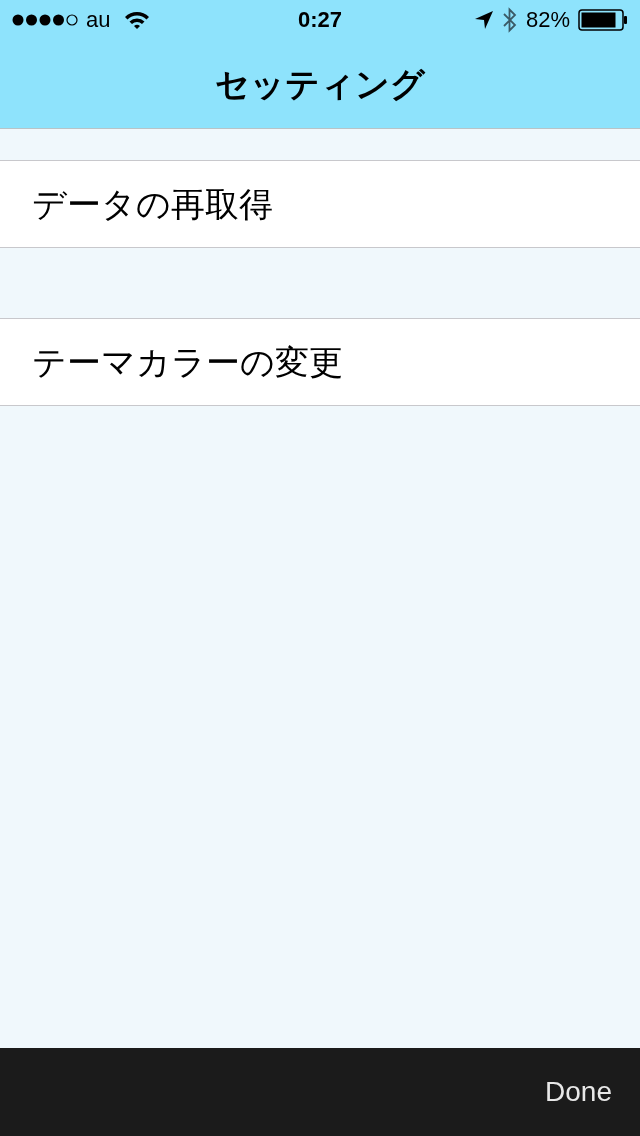  I want to click on done-button: Done, so click(578, 1092).